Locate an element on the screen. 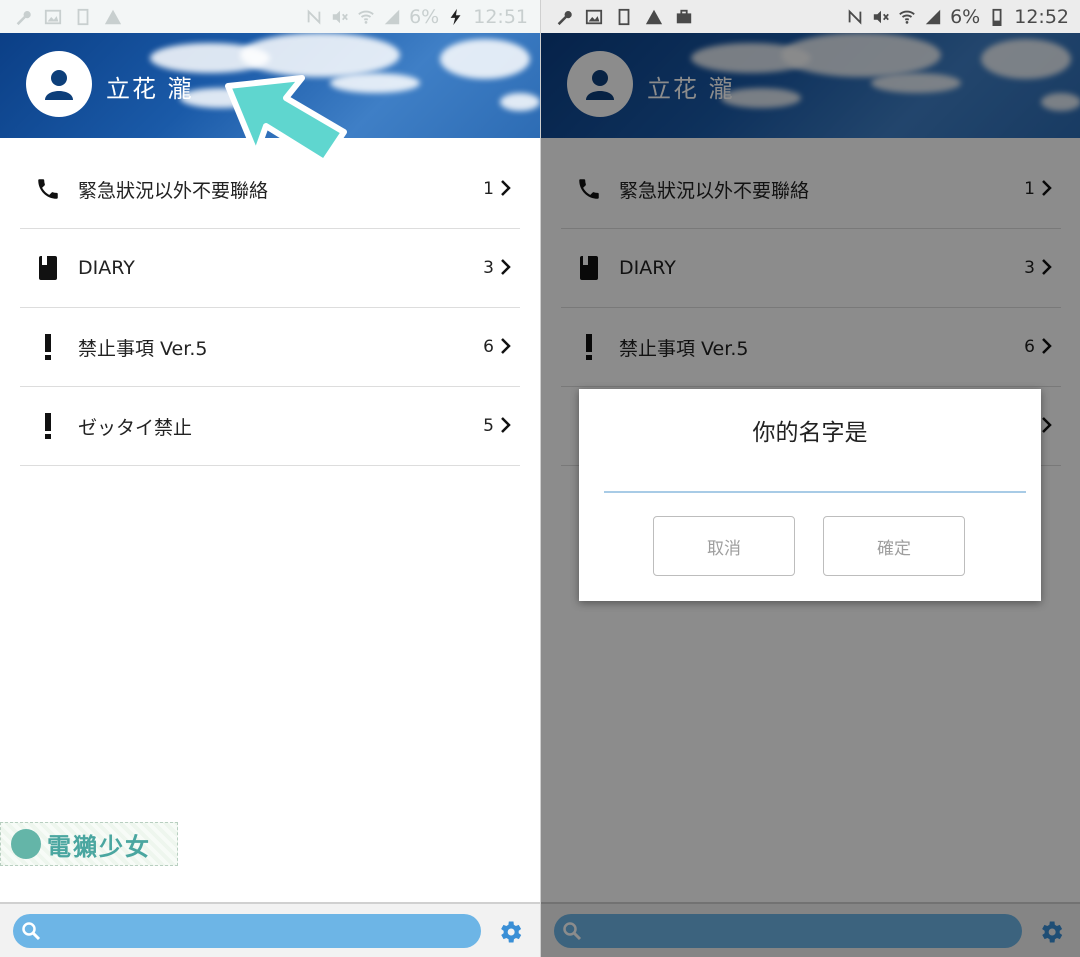 Image resolution: width=1080 pixels, height=957 pixels. search-input is located at coordinates (247, 931).